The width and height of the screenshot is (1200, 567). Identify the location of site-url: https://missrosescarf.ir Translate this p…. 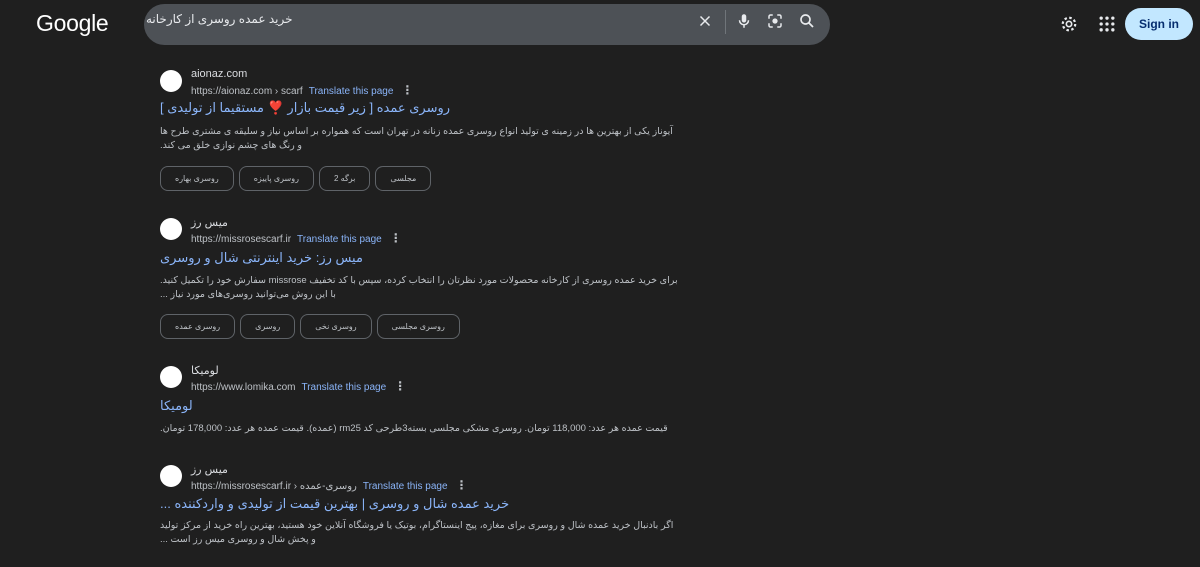
(296, 238).